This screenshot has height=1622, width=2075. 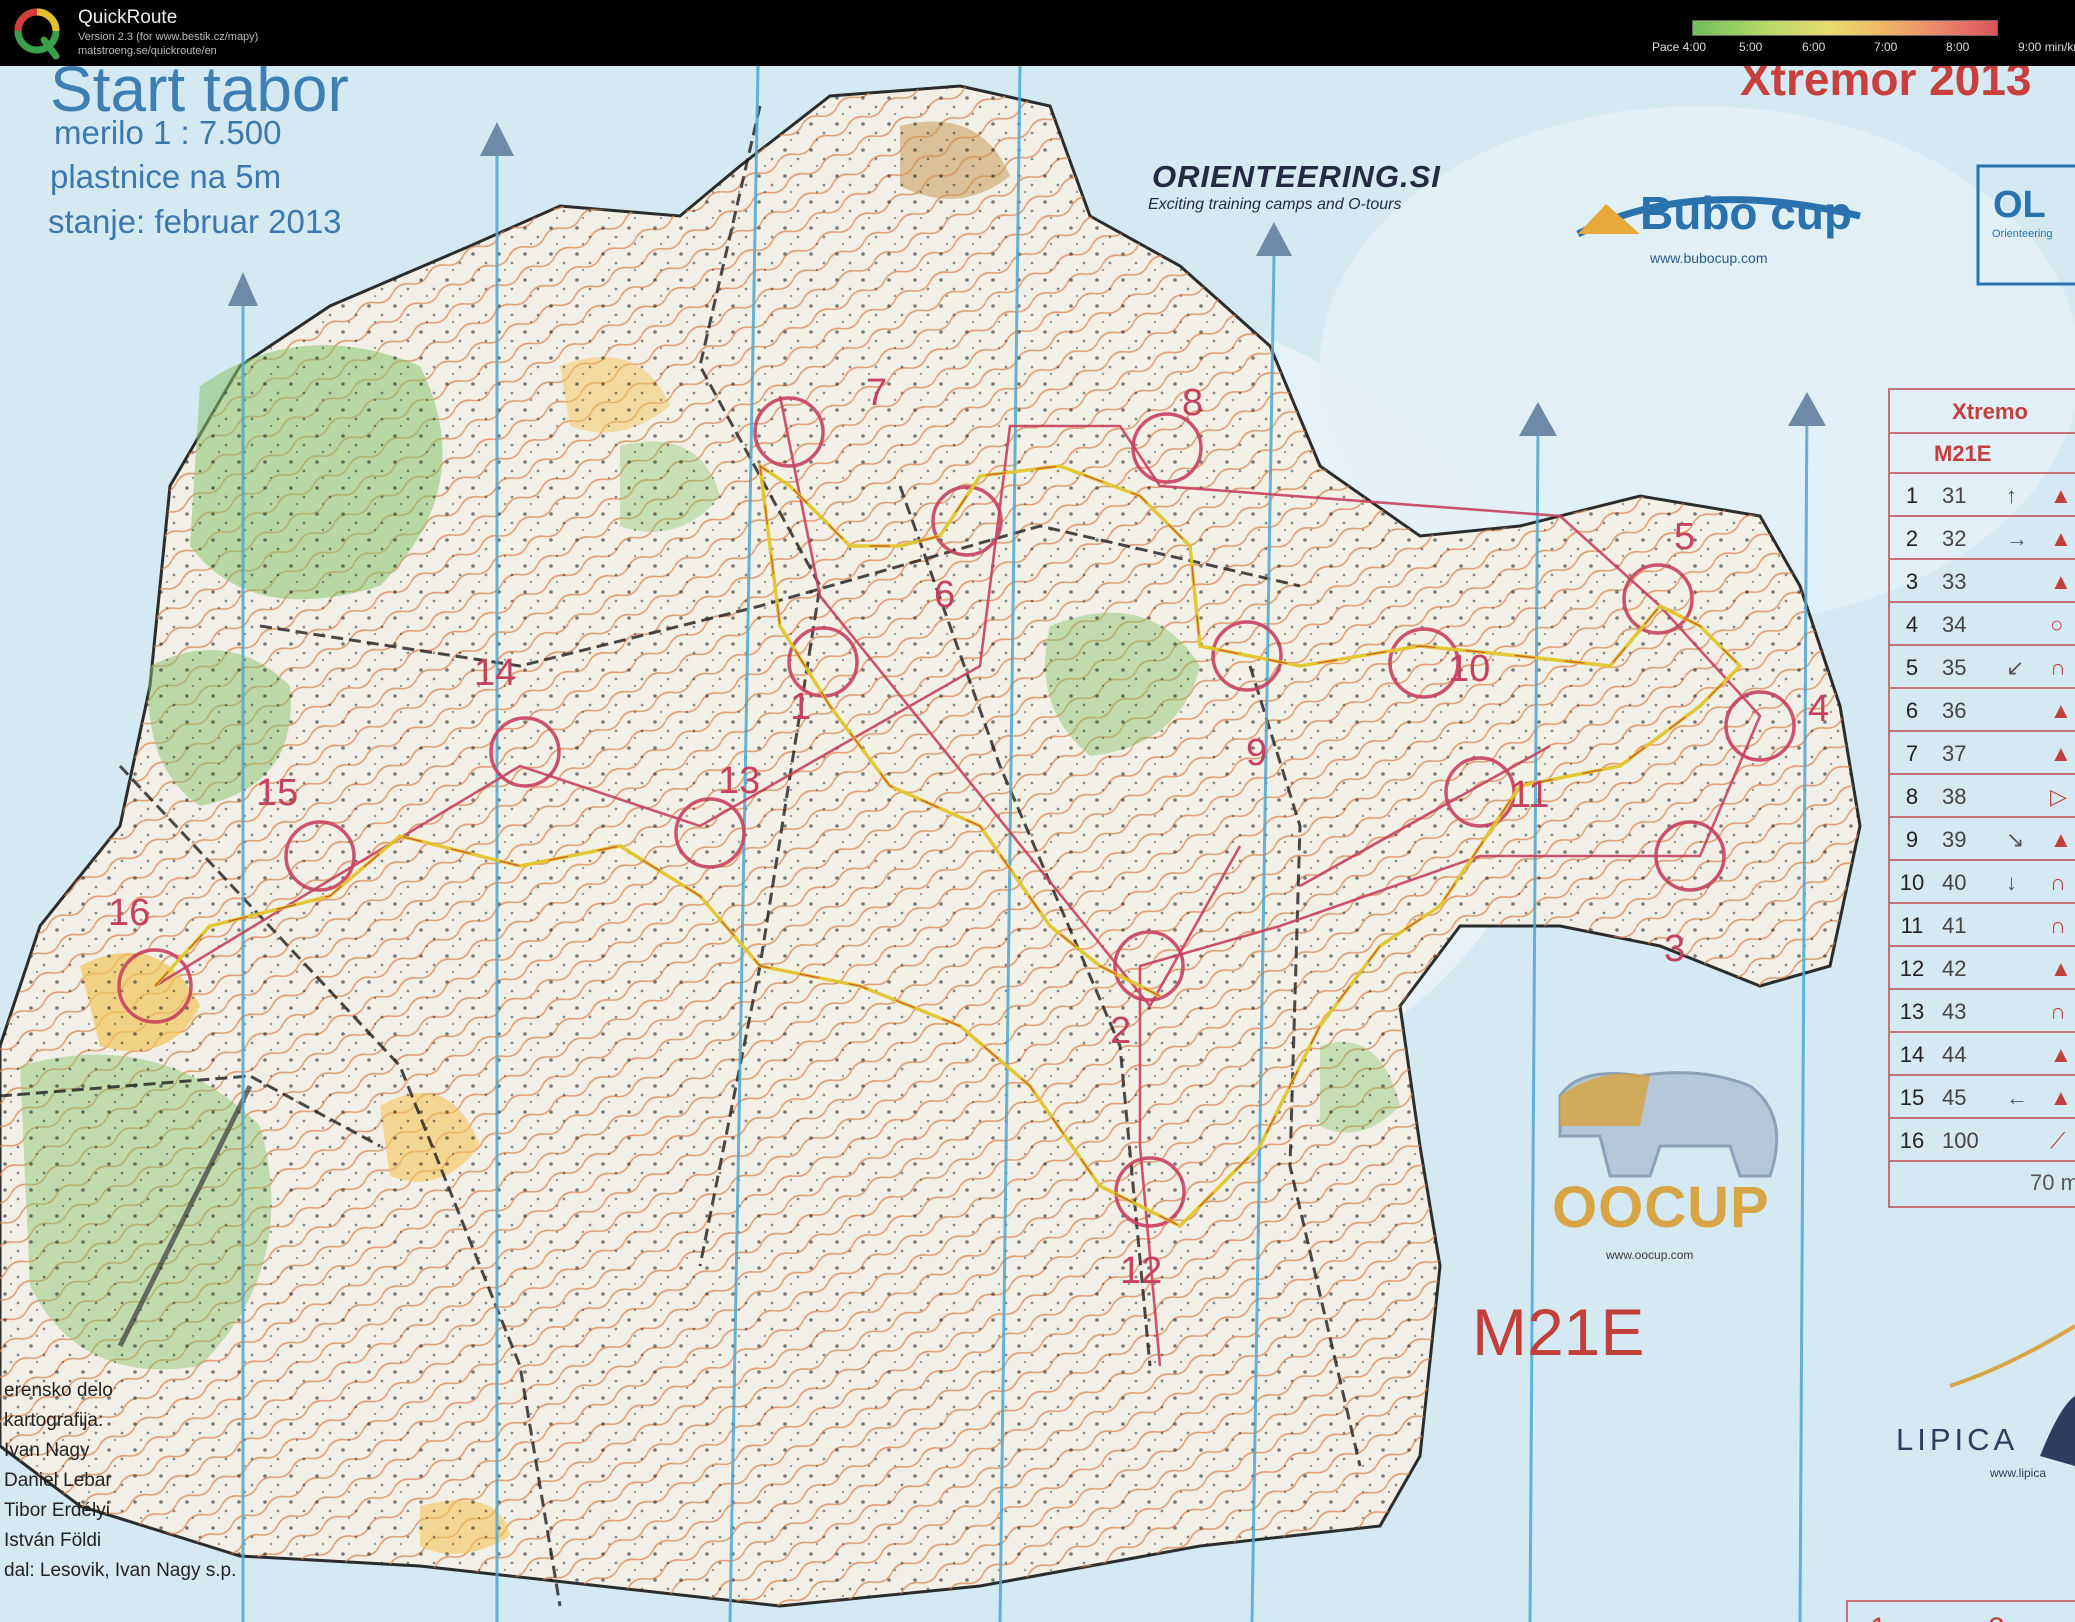 What do you see at coordinates (2017, 1097) in the screenshot?
I see `control-table-cell: ←` at bounding box center [2017, 1097].